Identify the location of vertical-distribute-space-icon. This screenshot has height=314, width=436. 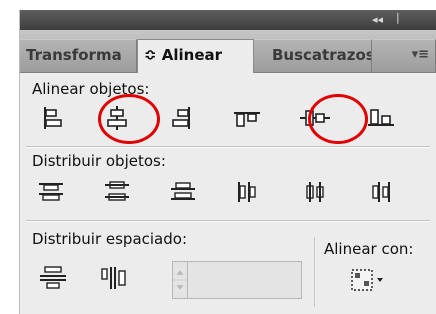
(53, 277).